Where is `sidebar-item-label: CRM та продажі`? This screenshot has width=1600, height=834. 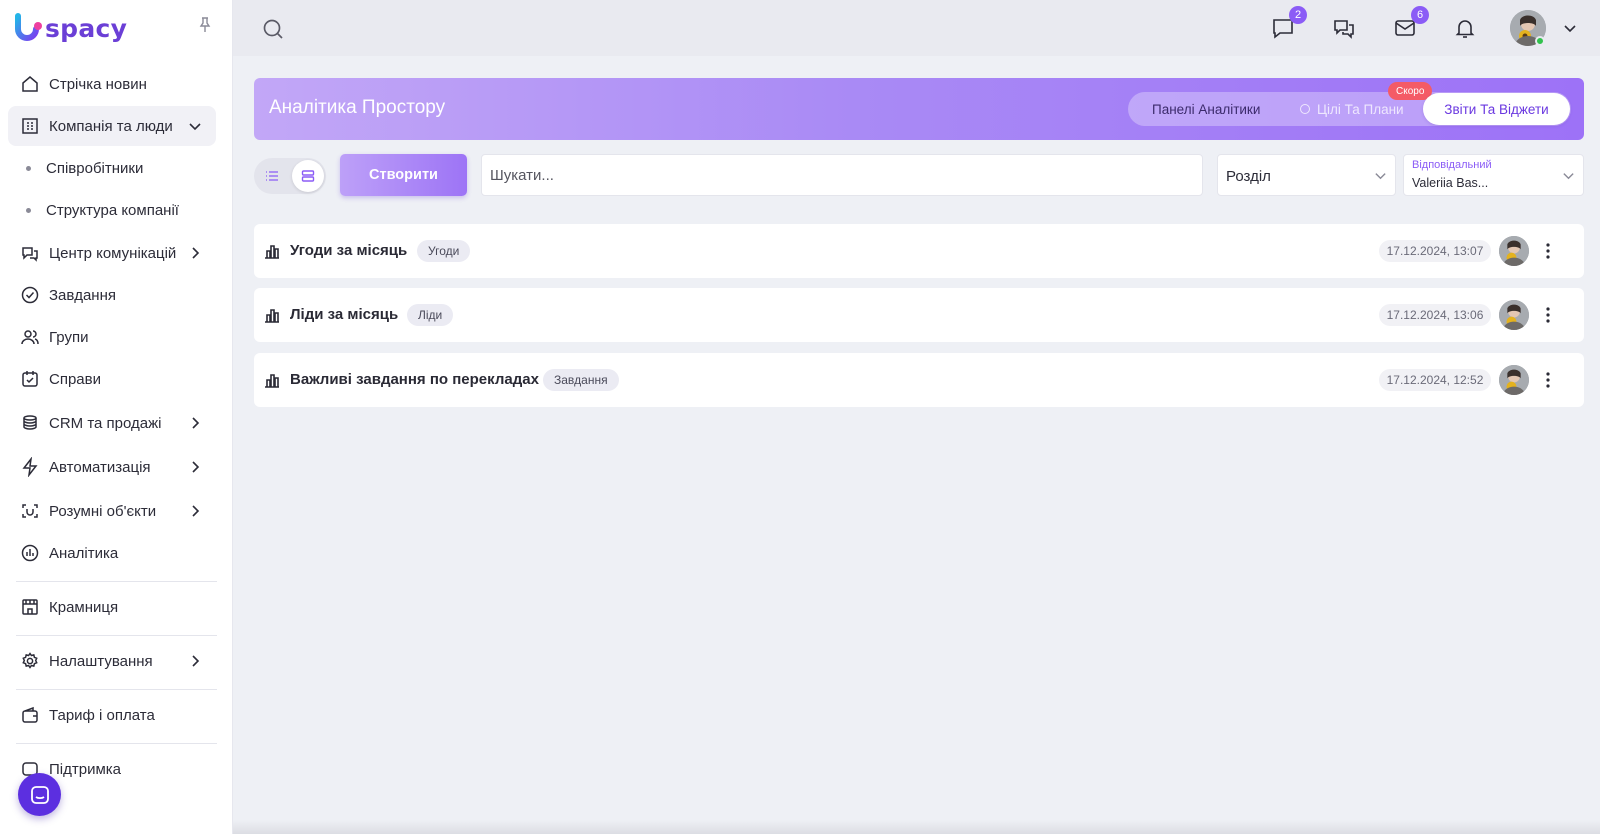 sidebar-item-label: CRM та продажі is located at coordinates (105, 423).